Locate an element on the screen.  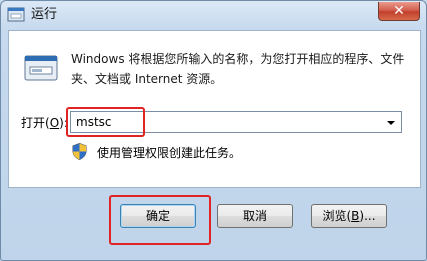
browse-label-prefix: 浏览( is located at coordinates (337, 216).